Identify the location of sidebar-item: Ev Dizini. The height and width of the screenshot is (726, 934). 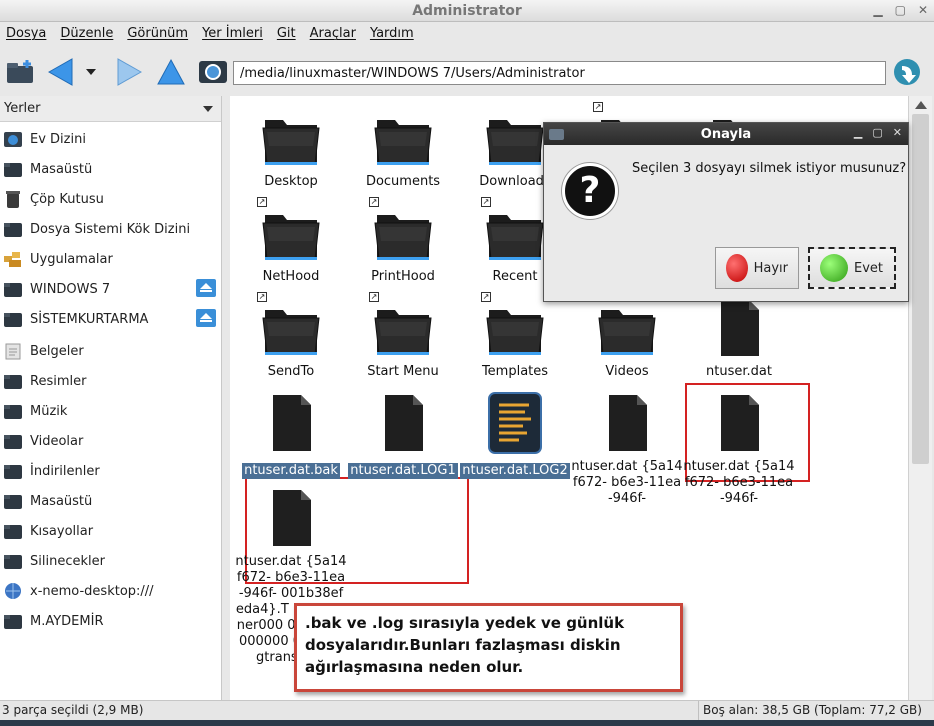
(111, 139).